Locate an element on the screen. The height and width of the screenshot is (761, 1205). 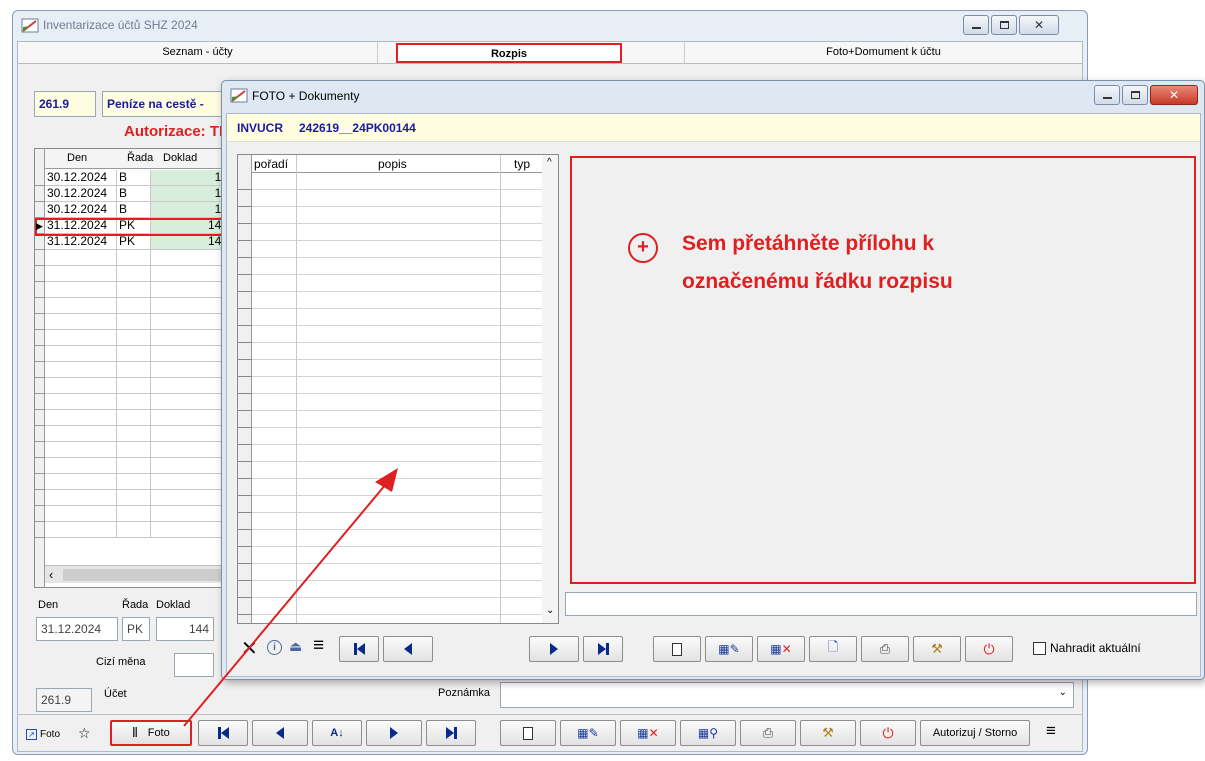
menu-icon: ≡ is located at coordinates (1051, 731).